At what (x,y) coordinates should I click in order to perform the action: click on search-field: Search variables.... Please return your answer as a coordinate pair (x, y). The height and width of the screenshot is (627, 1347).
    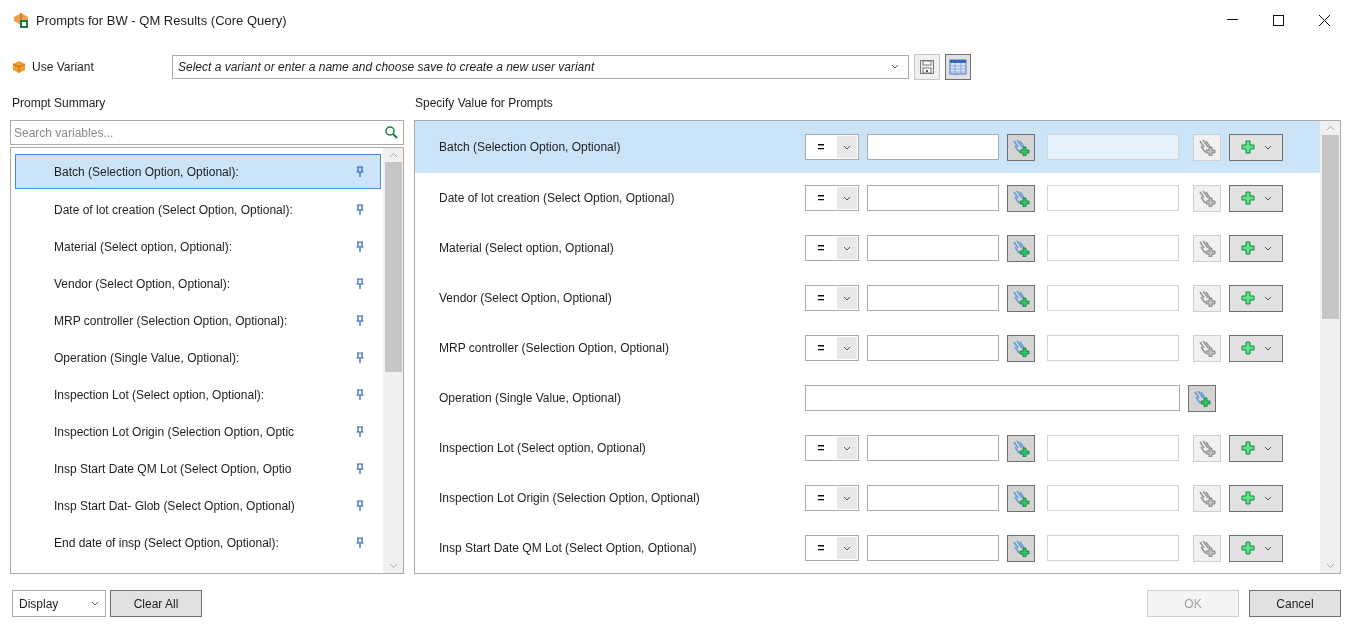
    Looking at the image, I should click on (207, 132).